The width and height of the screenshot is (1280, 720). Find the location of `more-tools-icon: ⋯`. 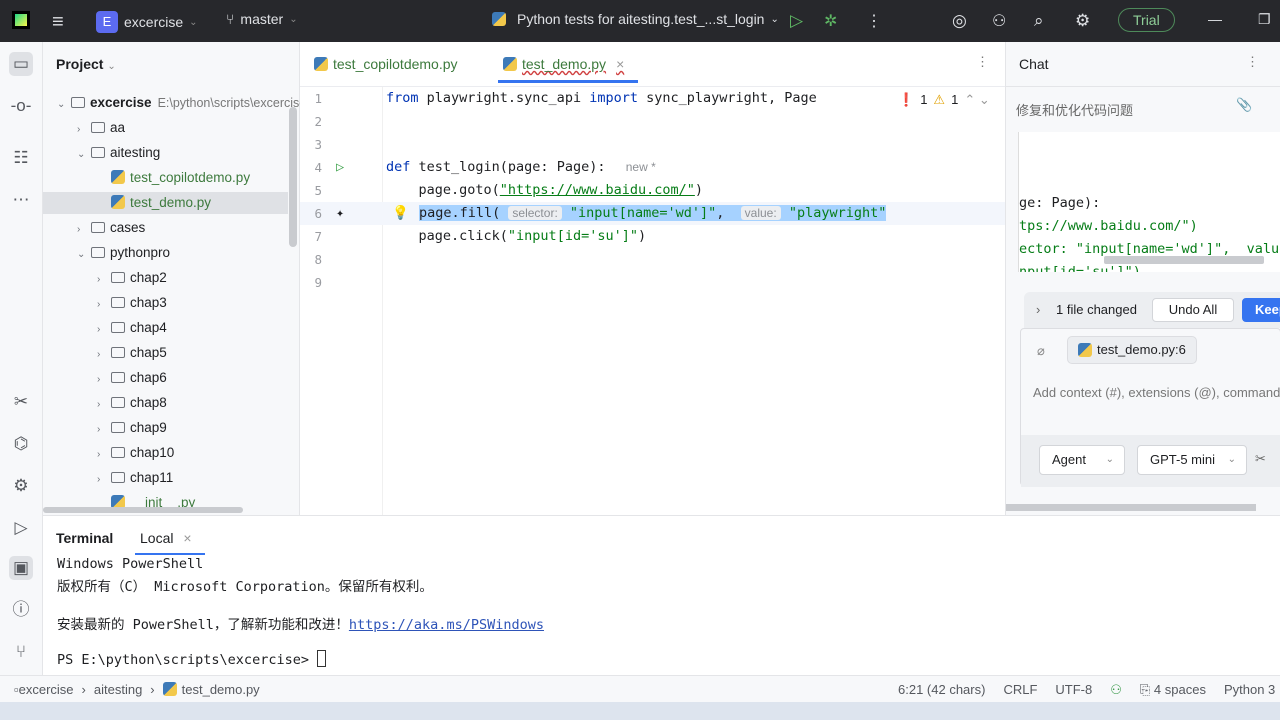

more-tools-icon: ⋯ is located at coordinates (21, 200).